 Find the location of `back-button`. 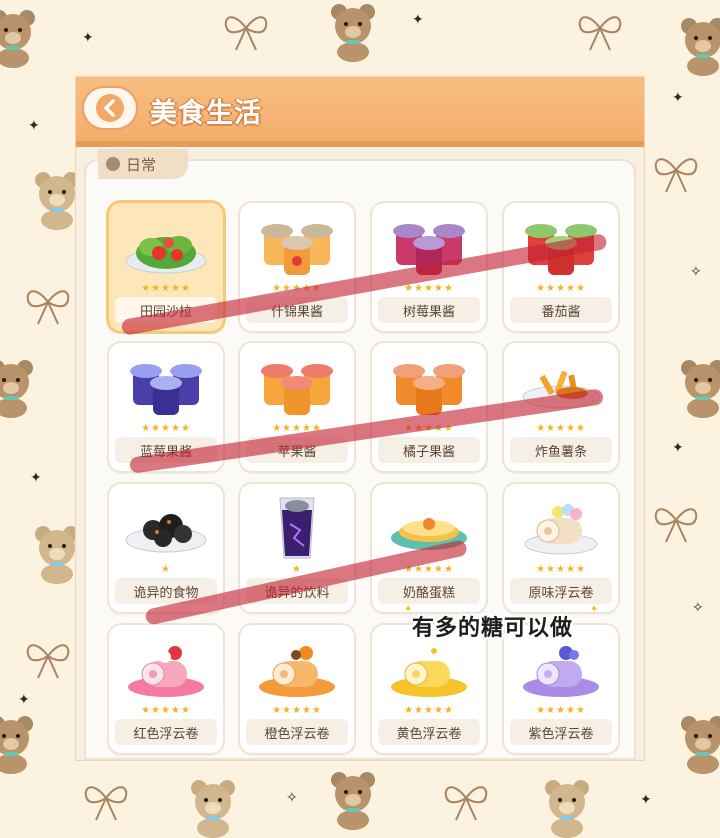

back-button is located at coordinates (110, 108).